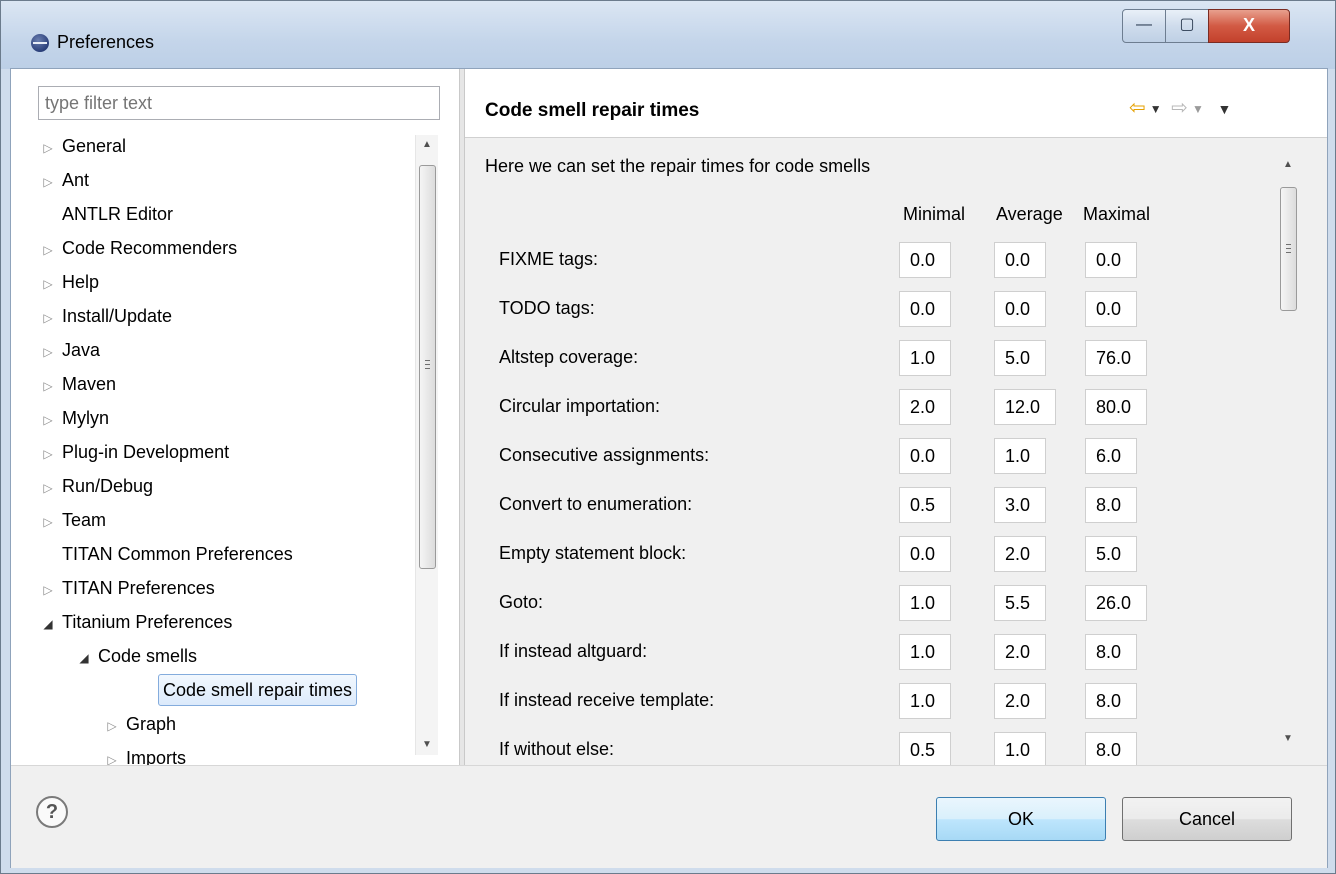  Describe the element at coordinates (139, 248) in the screenshot. I see `tree-item-code-recommenders: ▷ Code Recommenders` at that location.